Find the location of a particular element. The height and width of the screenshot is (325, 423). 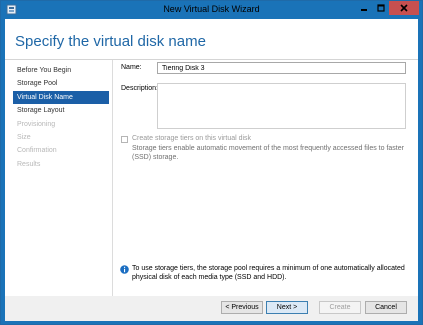

nav-item-virtual-disk-name: Virtual Disk Name is located at coordinates (61, 97).